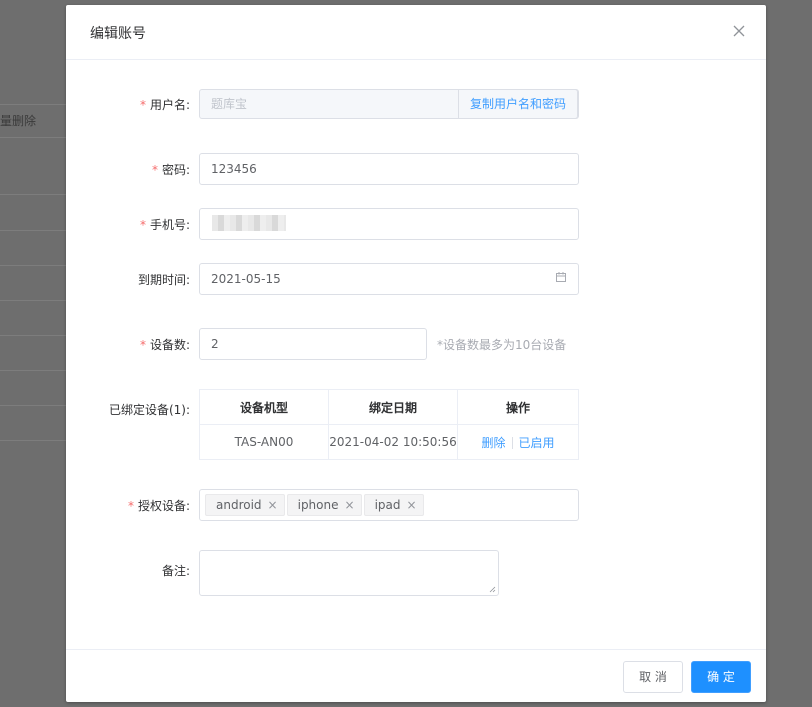 The width and height of the screenshot is (812, 707). What do you see at coordinates (512, 443) in the screenshot?
I see `divider` at bounding box center [512, 443].